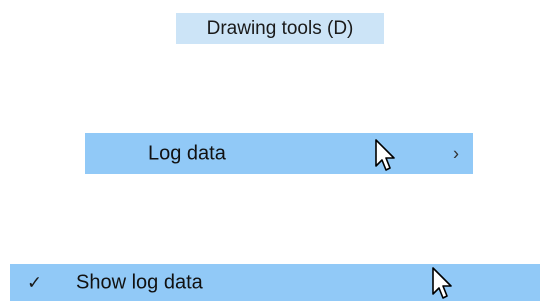  I want to click on chevron-right-icon: ›, so click(456, 153).